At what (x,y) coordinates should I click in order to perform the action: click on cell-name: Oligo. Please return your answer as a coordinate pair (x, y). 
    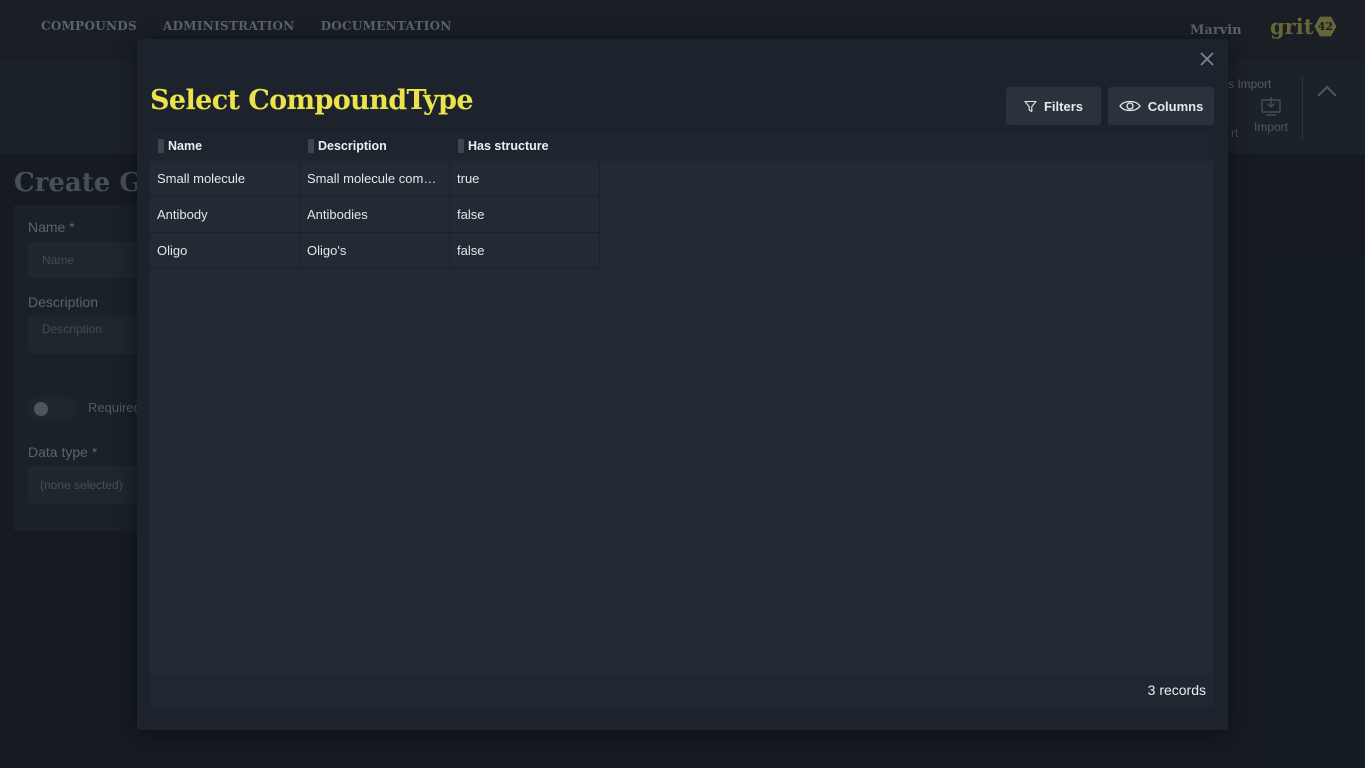
    Looking at the image, I should click on (225, 251).